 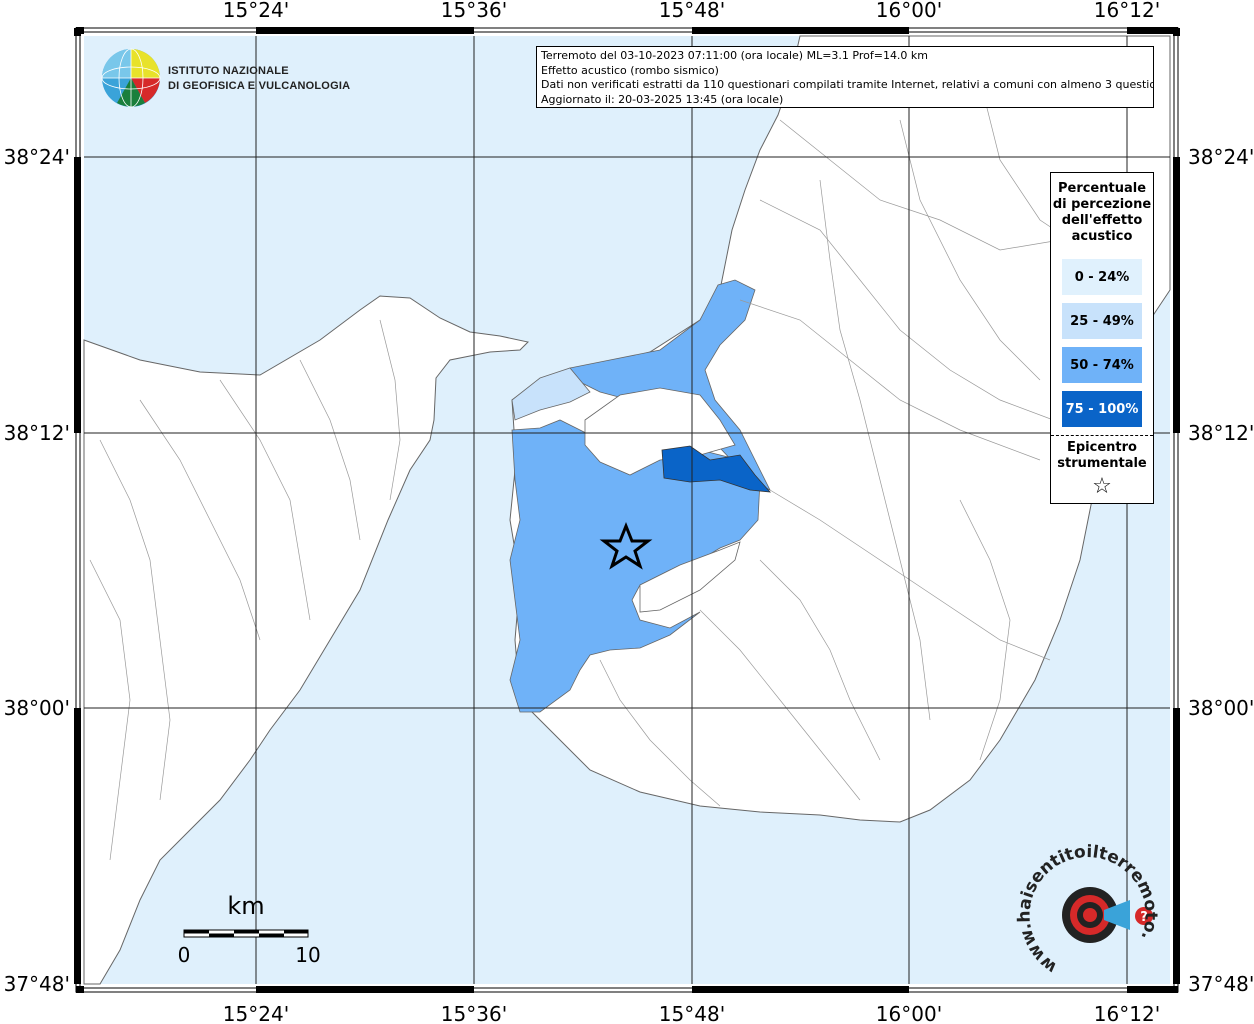 I want to click on lon-ticks-bottom: 15°24' 15°36' 15°48' 16°00' 16°12', so click(x=691, y=1013).